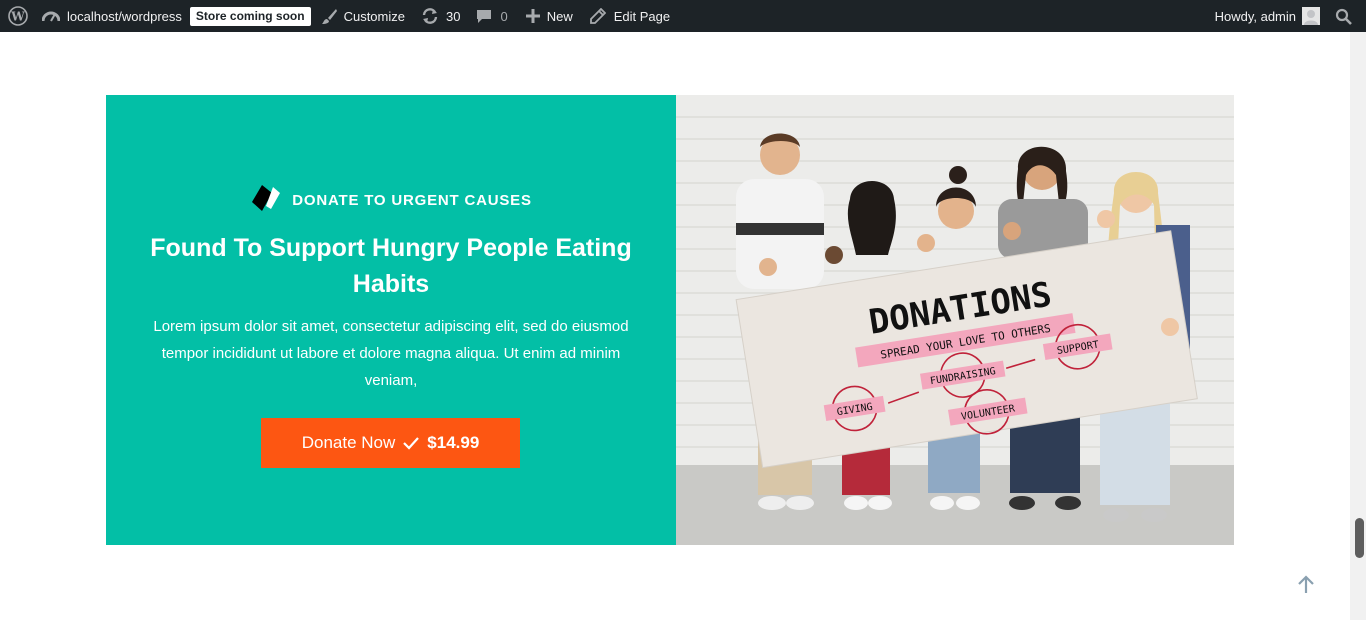 The image size is (1366, 620). I want to click on customize-link: Customize, so click(363, 16).